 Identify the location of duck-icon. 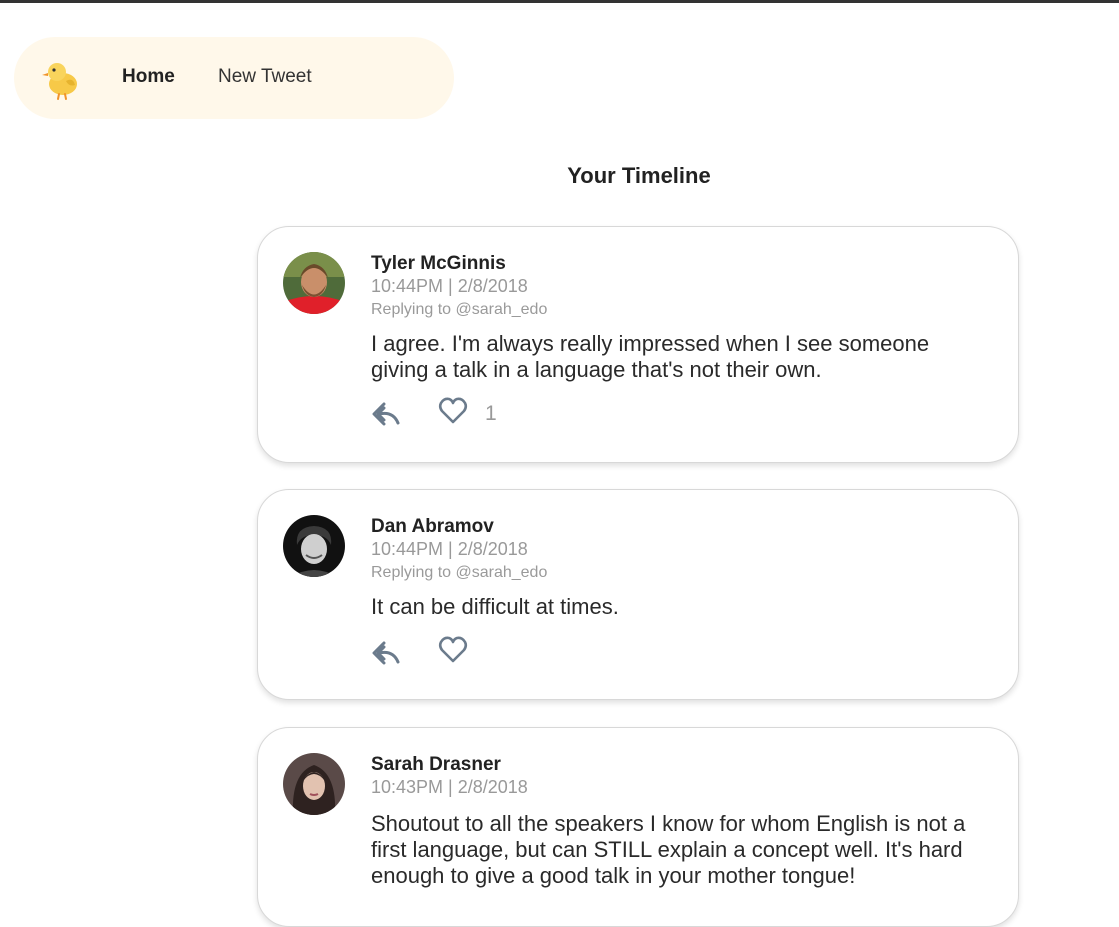
(62, 78).